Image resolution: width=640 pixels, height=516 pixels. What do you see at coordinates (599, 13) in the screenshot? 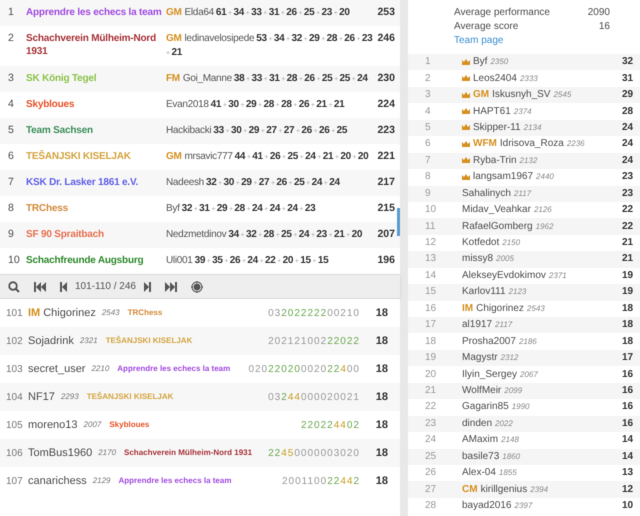
I see `stat-value: 2090` at bounding box center [599, 13].